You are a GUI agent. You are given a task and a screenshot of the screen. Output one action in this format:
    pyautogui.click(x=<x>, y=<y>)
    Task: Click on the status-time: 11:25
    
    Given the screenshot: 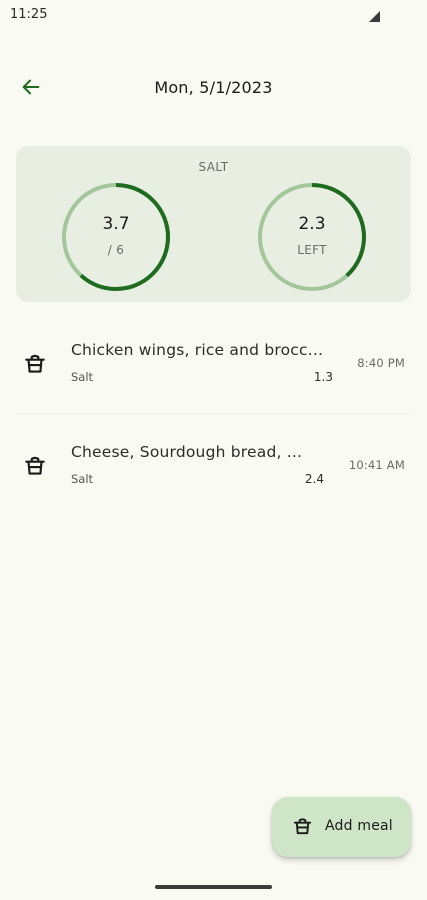 What is the action you would take?
    pyautogui.click(x=29, y=14)
    